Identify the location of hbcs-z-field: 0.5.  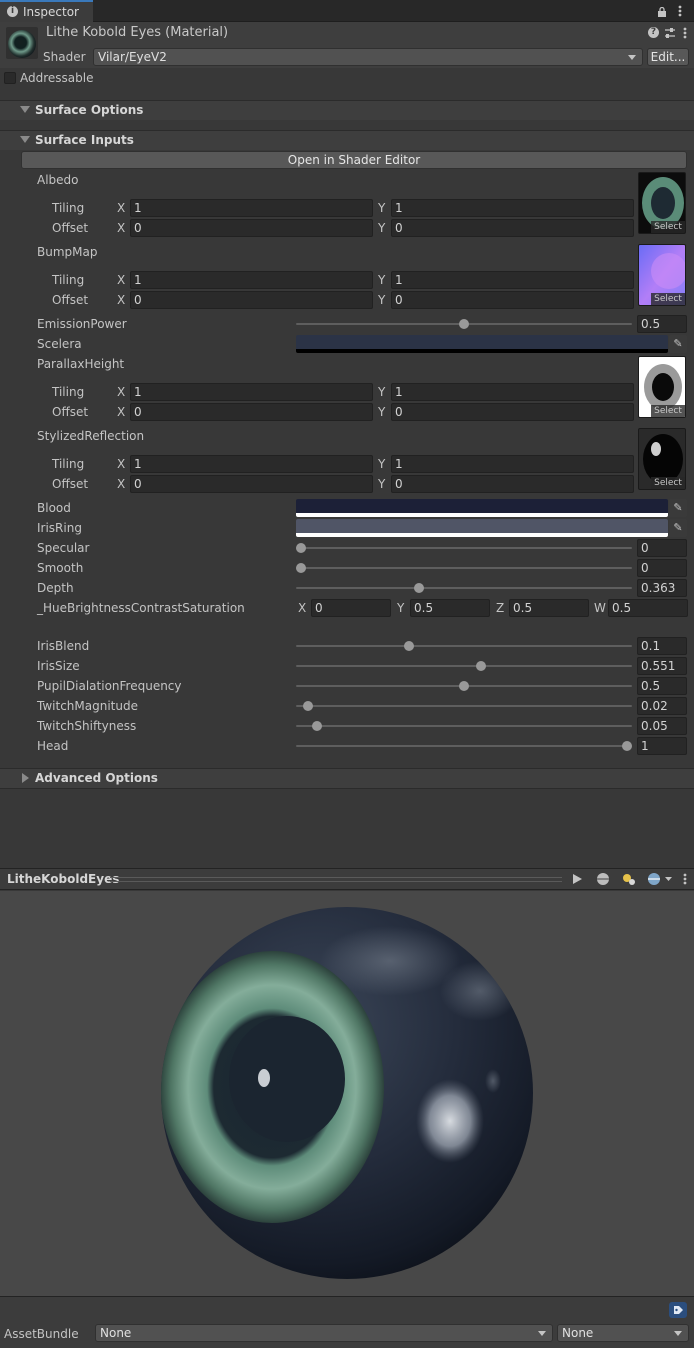
(549, 608).